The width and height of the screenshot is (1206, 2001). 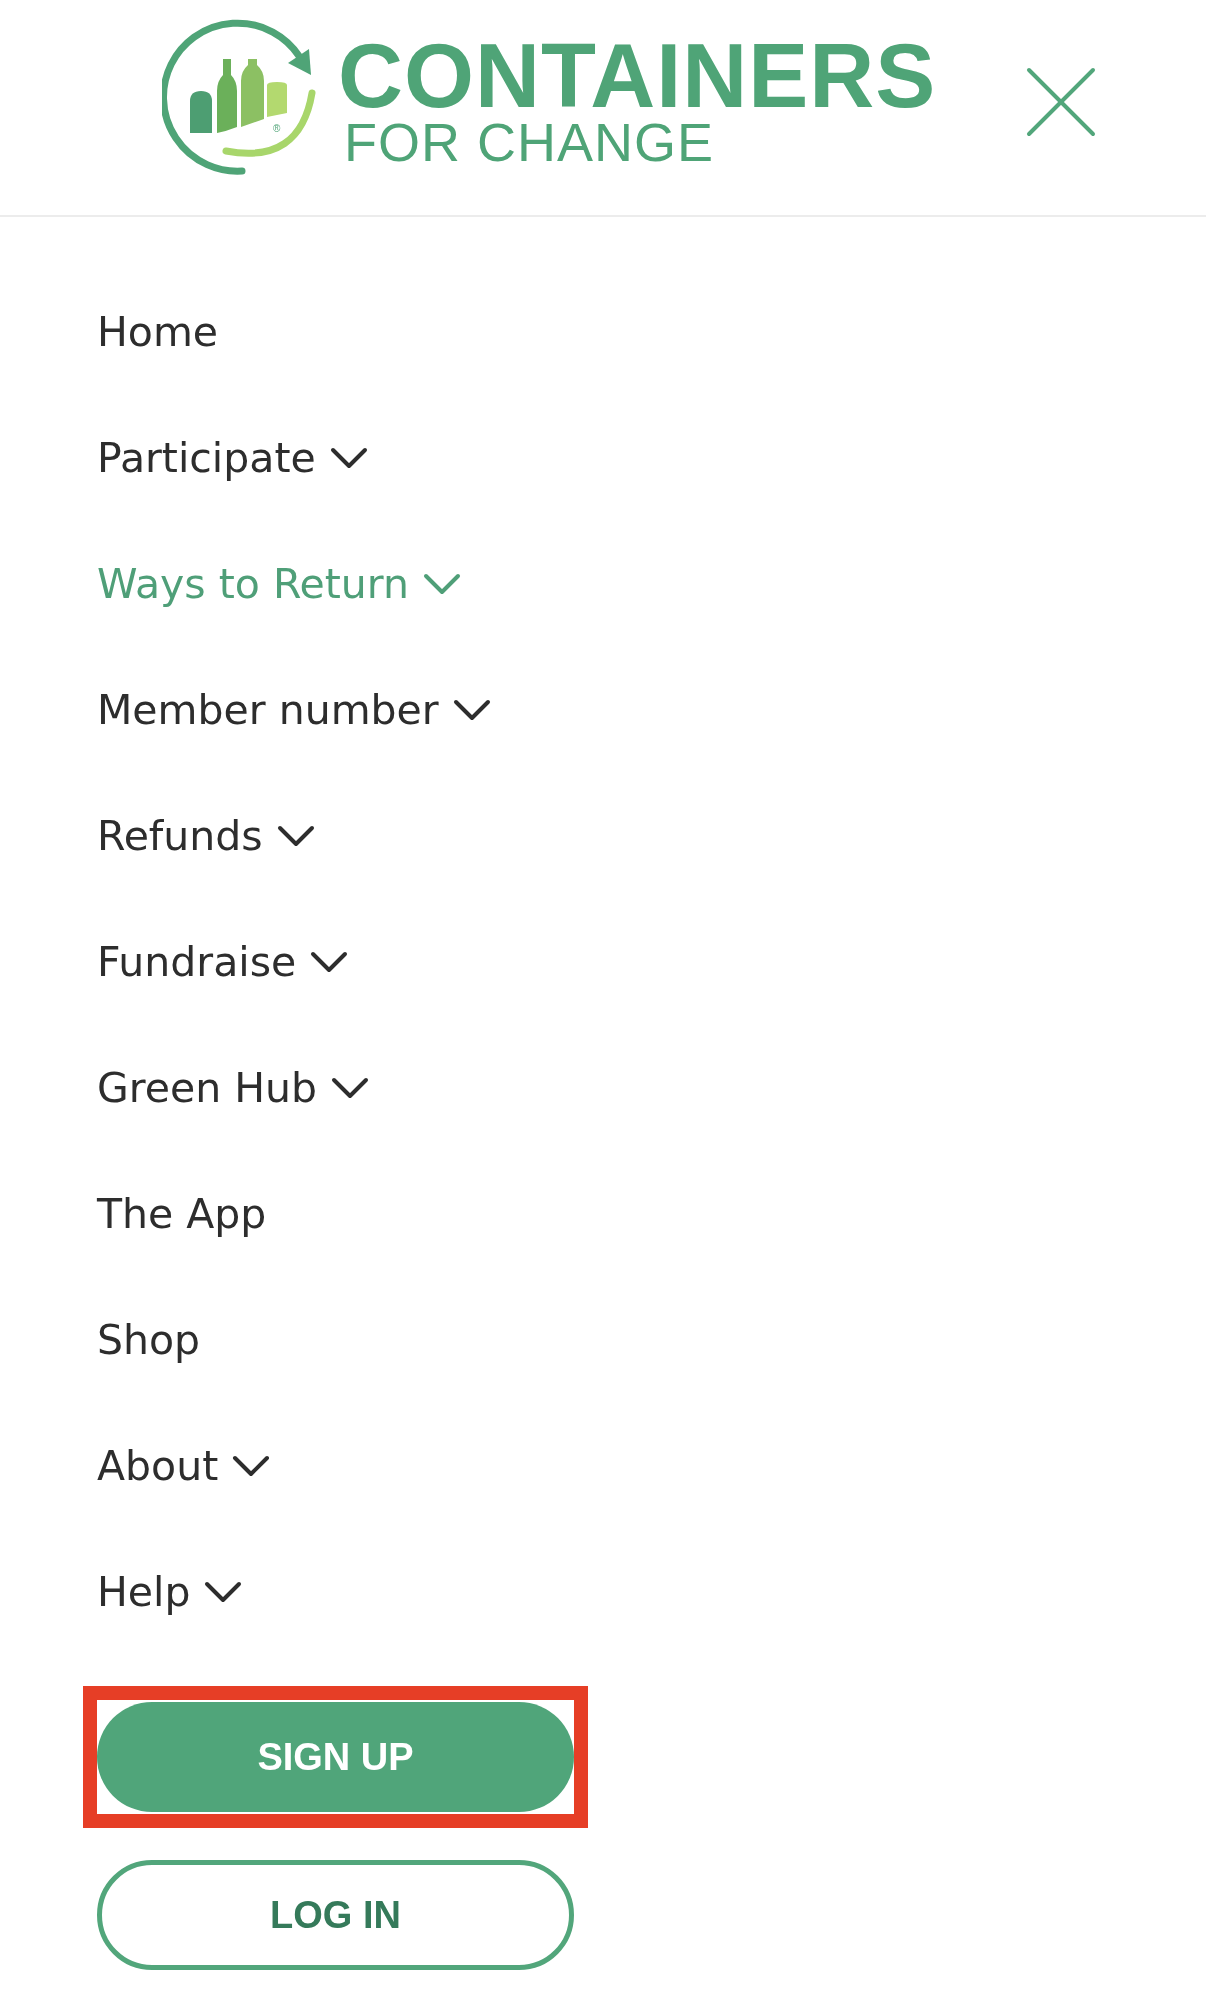 What do you see at coordinates (170, 1592) in the screenshot?
I see `nav-link: Help` at bounding box center [170, 1592].